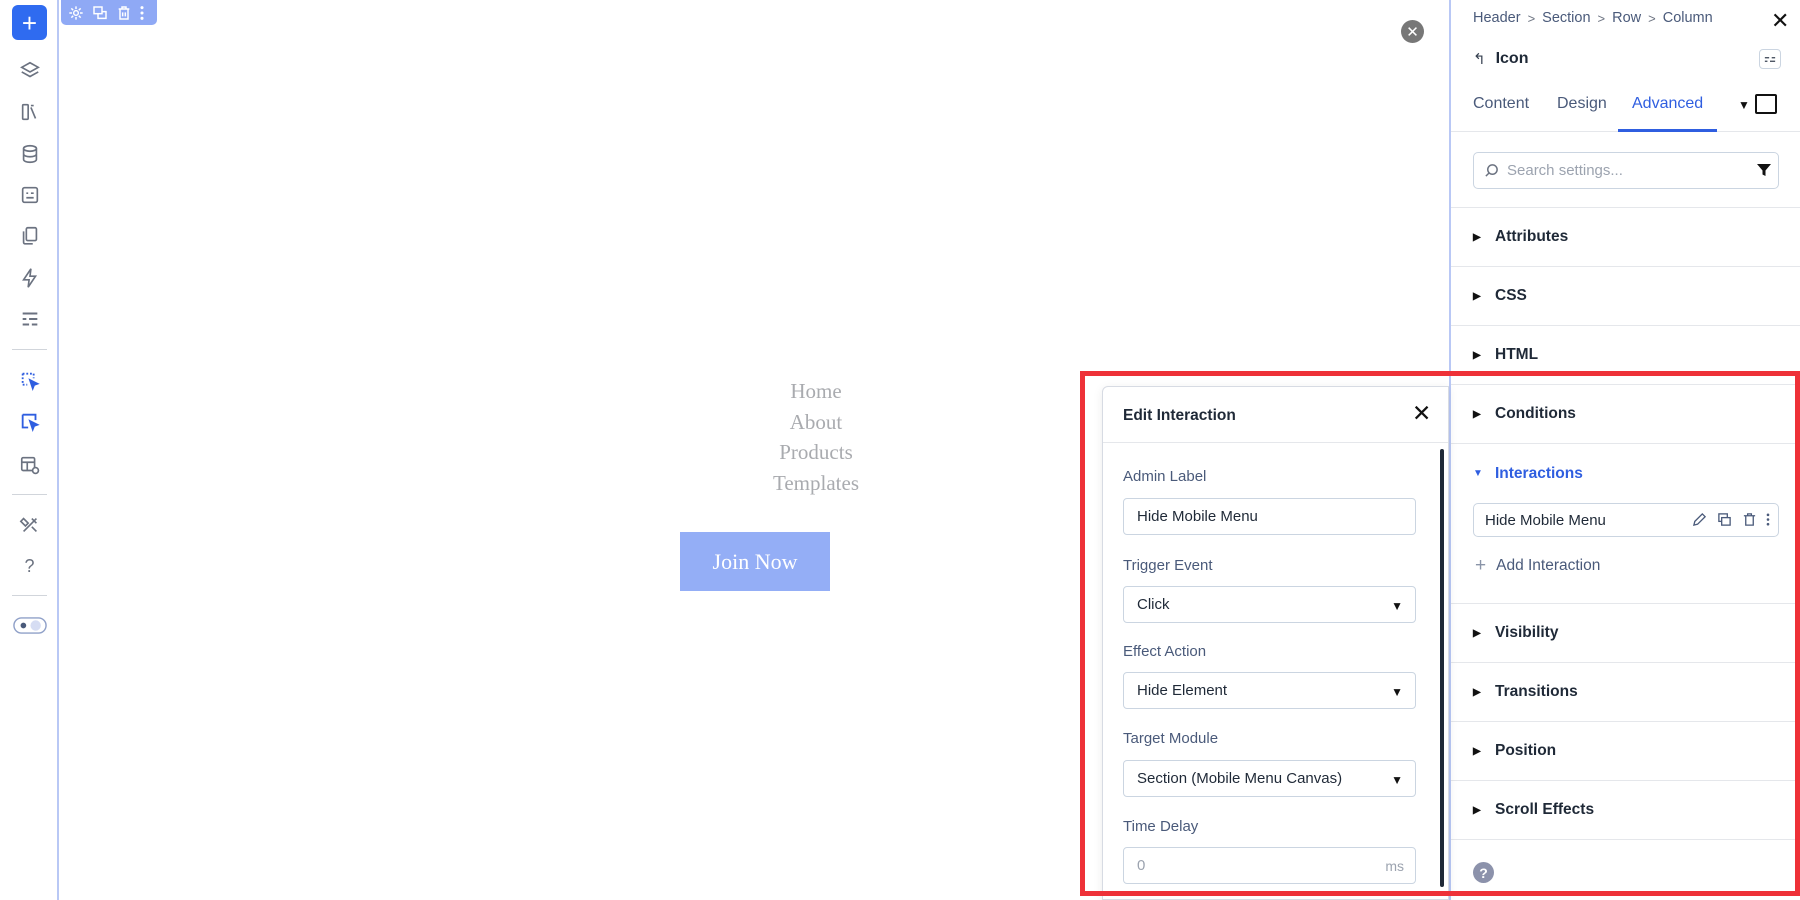 Image resolution: width=1800 pixels, height=900 pixels. I want to click on toolbar-divider, so click(29, 595).